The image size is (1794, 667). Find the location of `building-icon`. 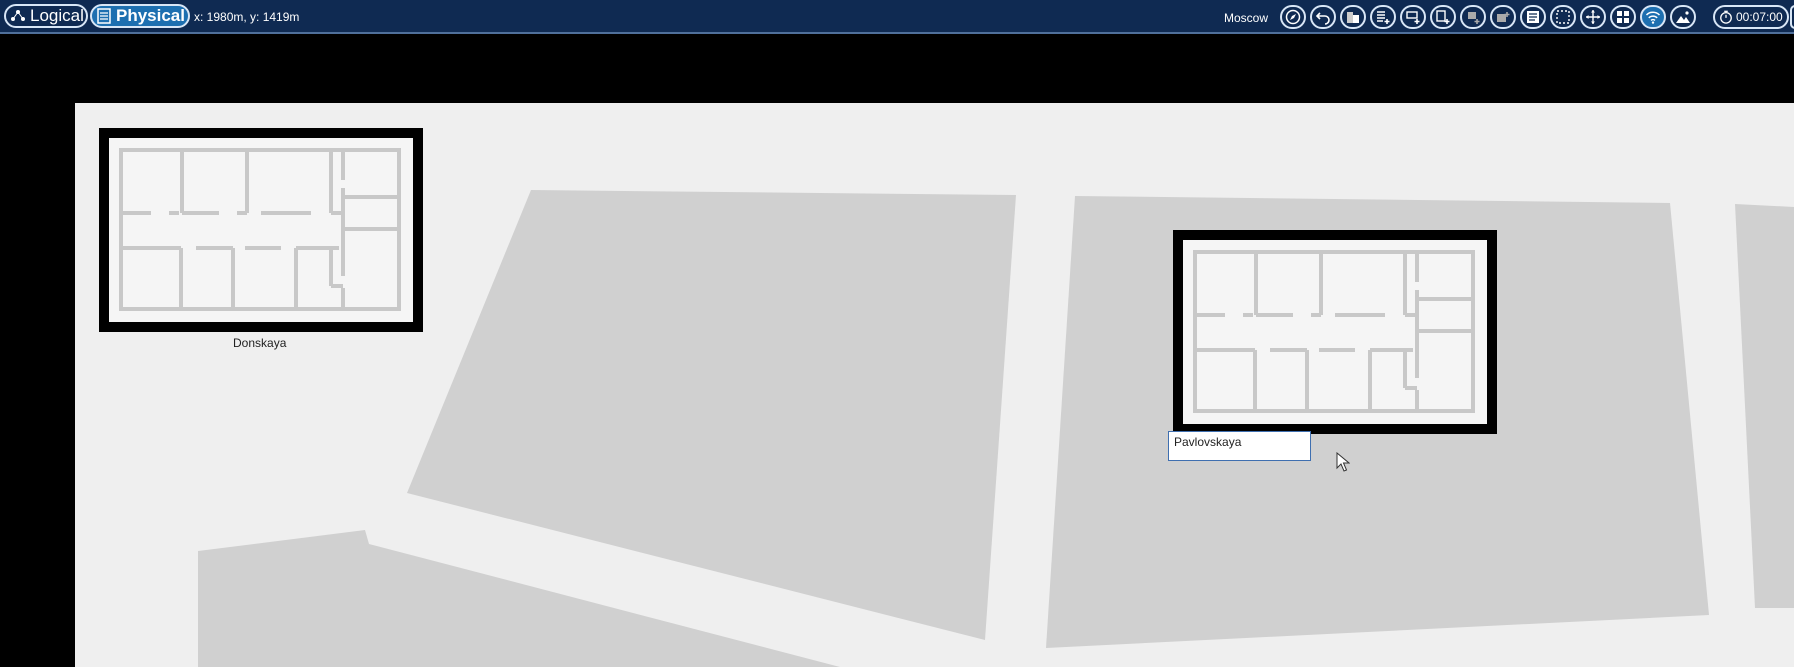

building-icon is located at coordinates (1353, 17).